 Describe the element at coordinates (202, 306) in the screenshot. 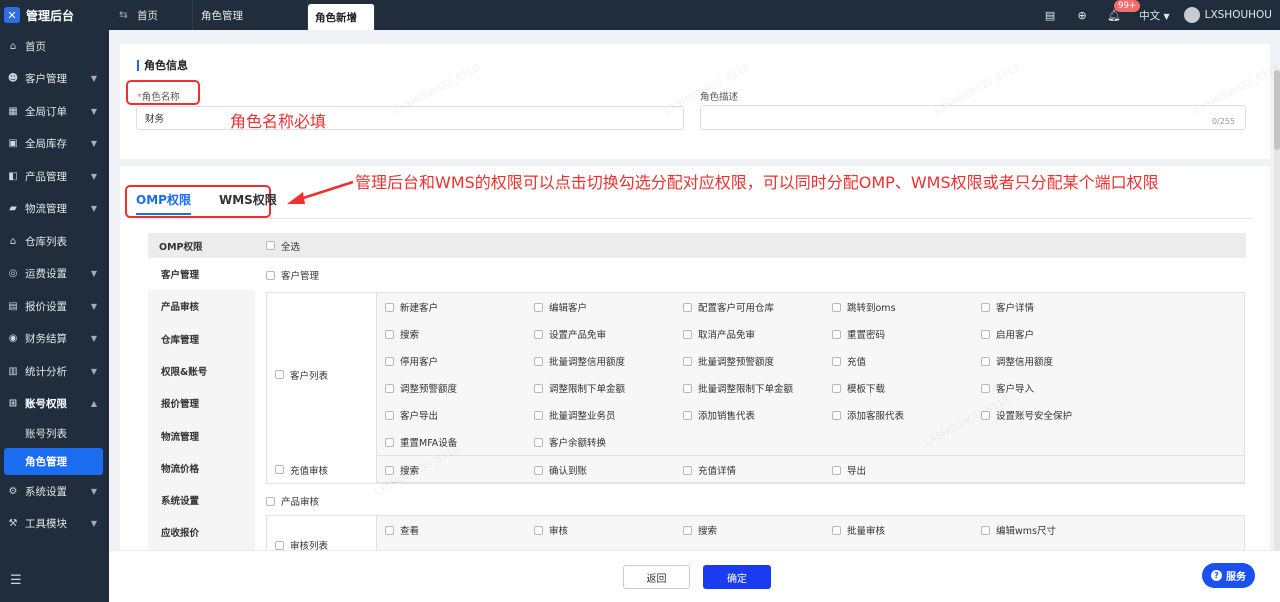

I see `permission-category: 产品审核` at that location.